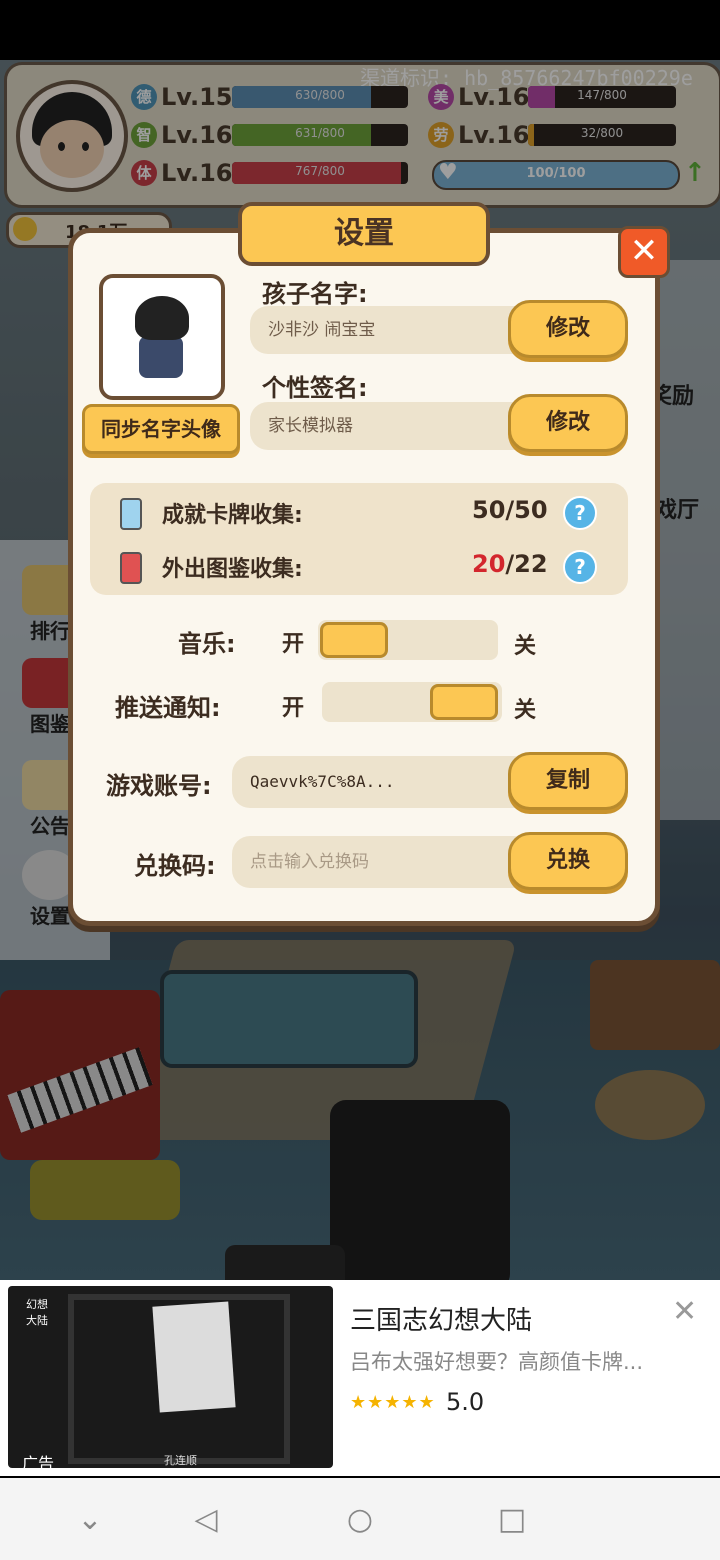 This screenshot has height=1560, width=720. Describe the element at coordinates (568, 781) in the screenshot. I see `copy-button: 复制` at that location.